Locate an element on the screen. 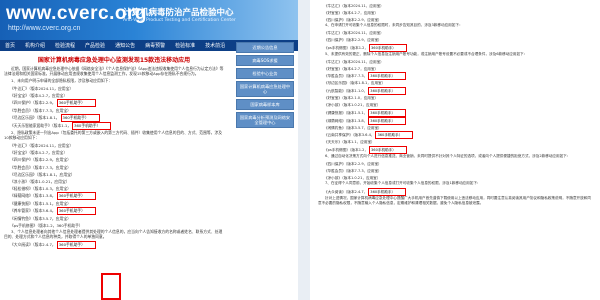  nav-item: 检验流程 is located at coordinates (65, 45).